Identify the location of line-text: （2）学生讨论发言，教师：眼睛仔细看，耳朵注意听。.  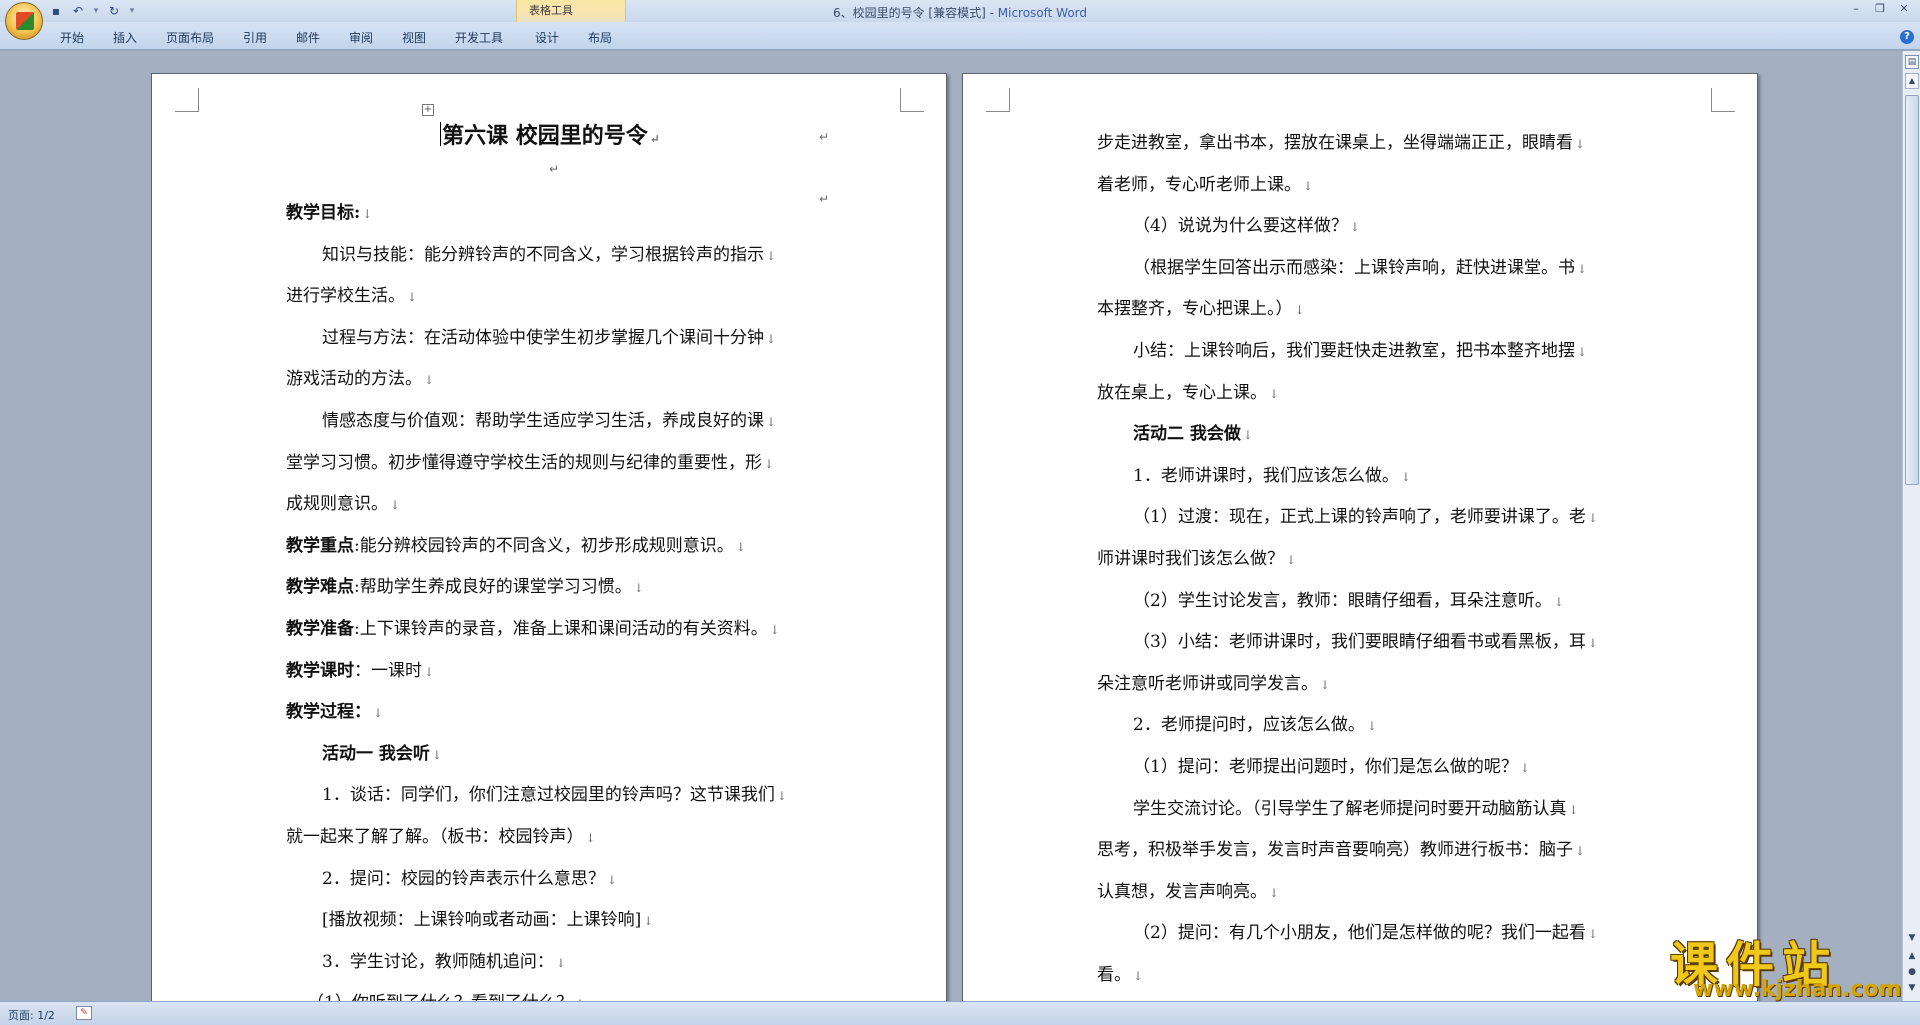
(1342, 600).